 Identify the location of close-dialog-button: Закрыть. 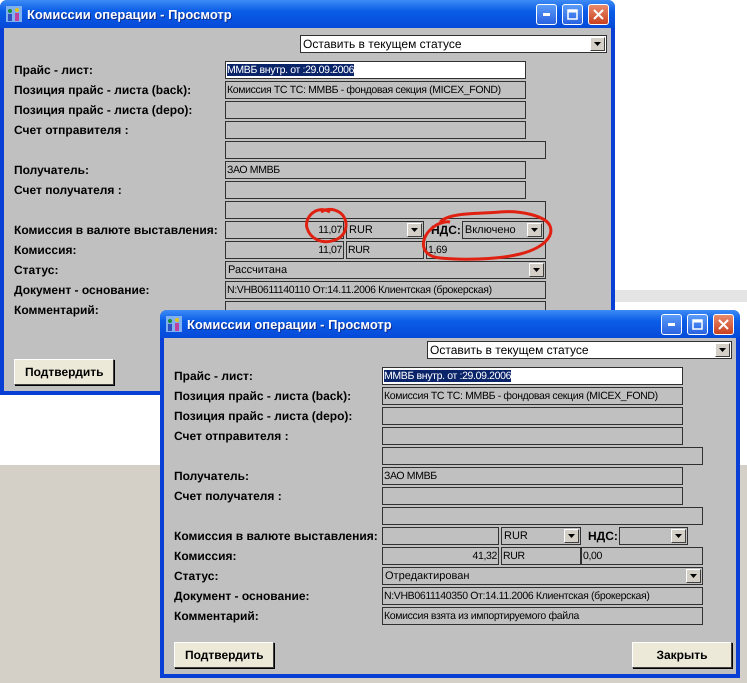
(682, 655).